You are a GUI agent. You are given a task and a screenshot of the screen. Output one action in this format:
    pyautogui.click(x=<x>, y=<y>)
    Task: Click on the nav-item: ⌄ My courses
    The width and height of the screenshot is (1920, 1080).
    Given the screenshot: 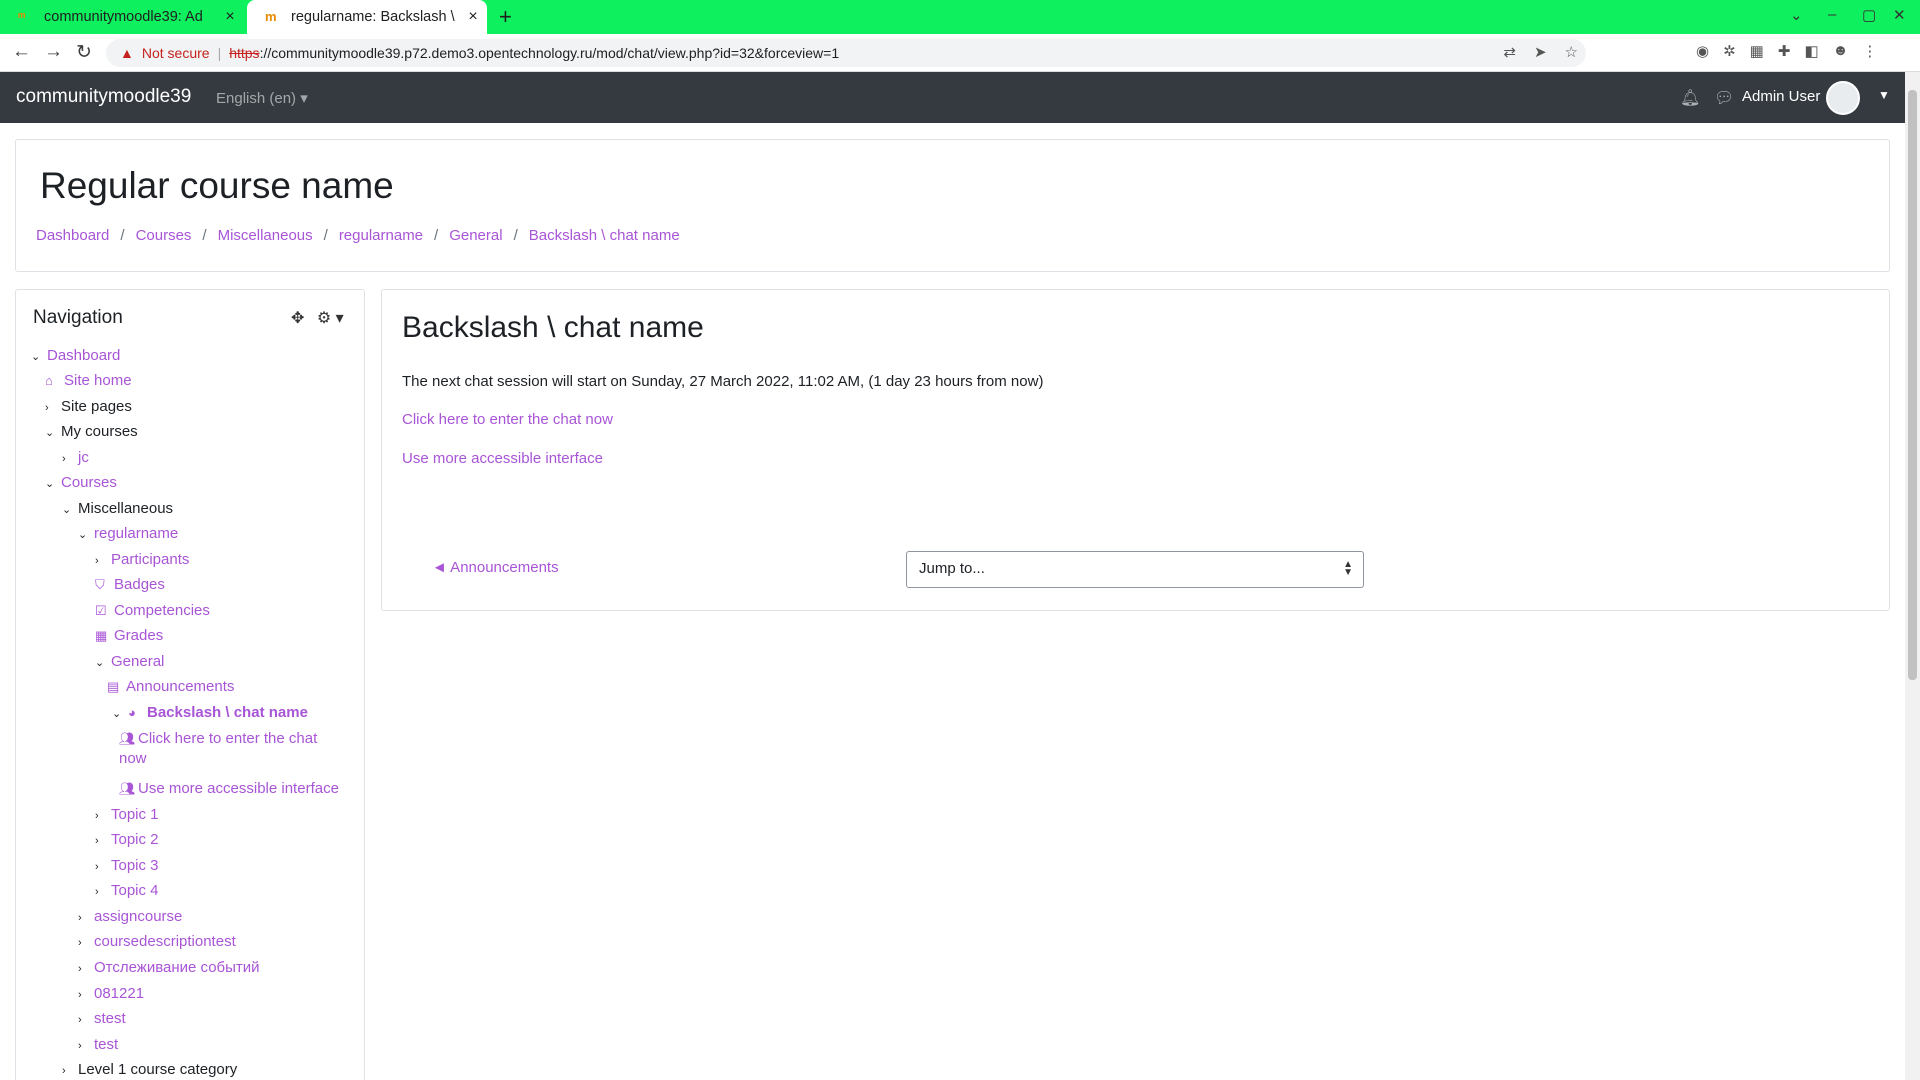 What is the action you would take?
    pyautogui.click(x=91, y=431)
    